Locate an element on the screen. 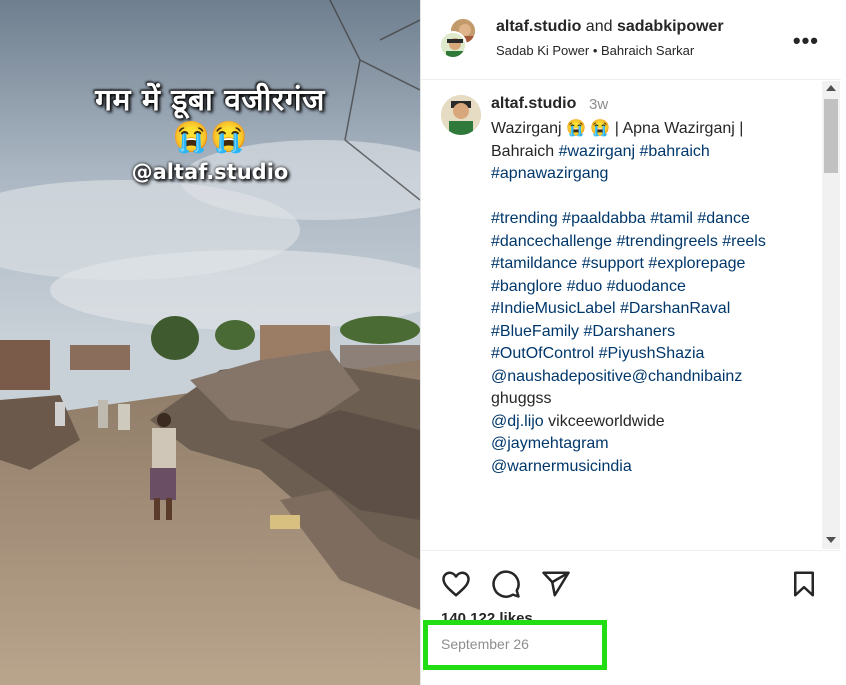 This screenshot has height=685, width=846. header-usernames: altaf.studio and sadabkipower is located at coordinates (610, 27).